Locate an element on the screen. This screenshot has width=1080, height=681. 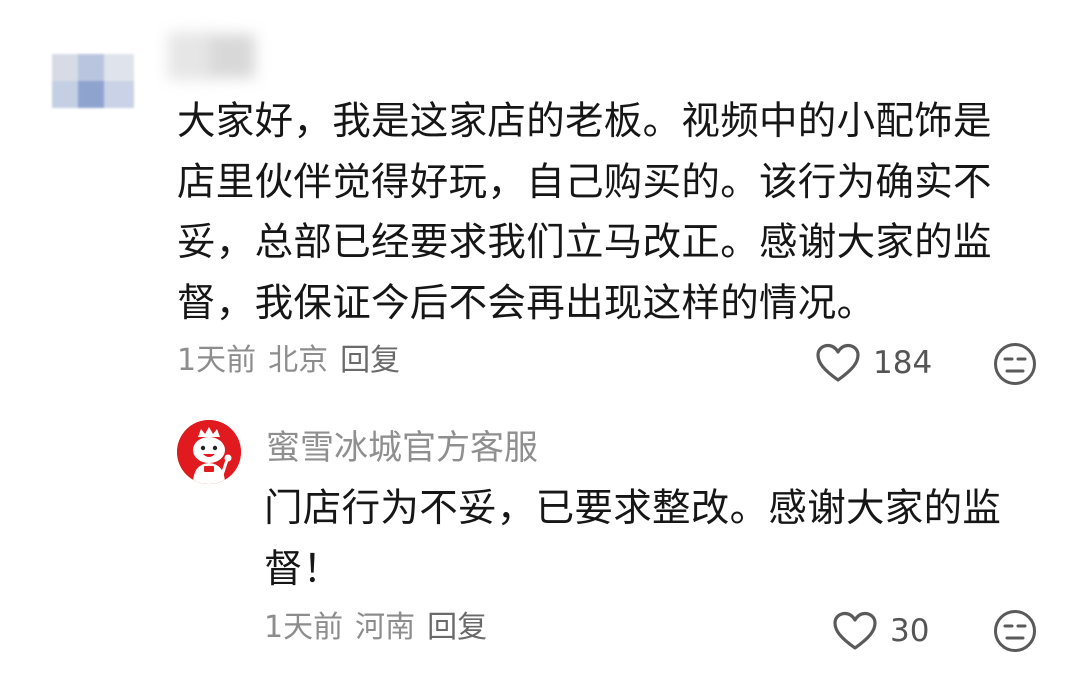
like-count: 184 is located at coordinates (903, 363).